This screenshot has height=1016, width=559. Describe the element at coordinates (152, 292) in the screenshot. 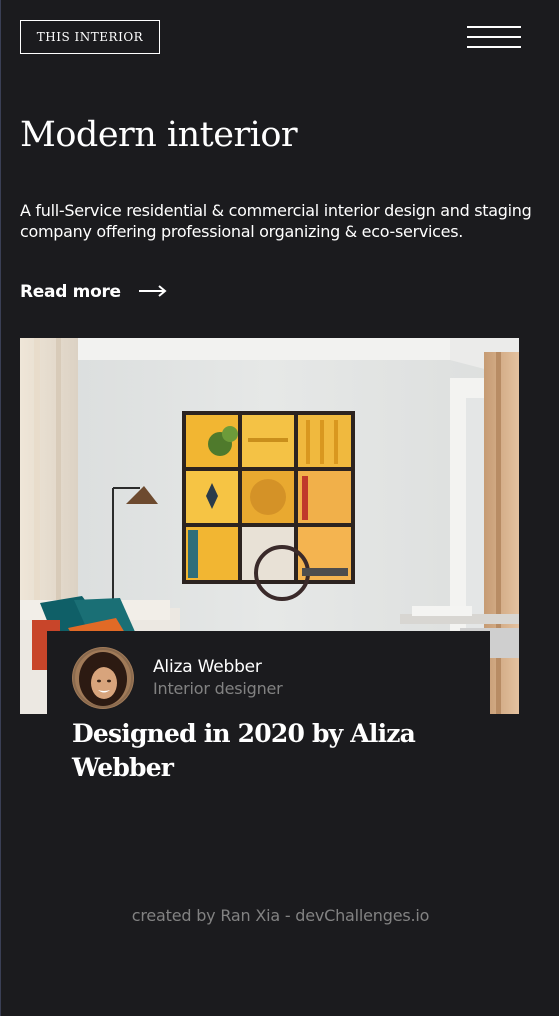

I see `arrow-right-icon` at that location.